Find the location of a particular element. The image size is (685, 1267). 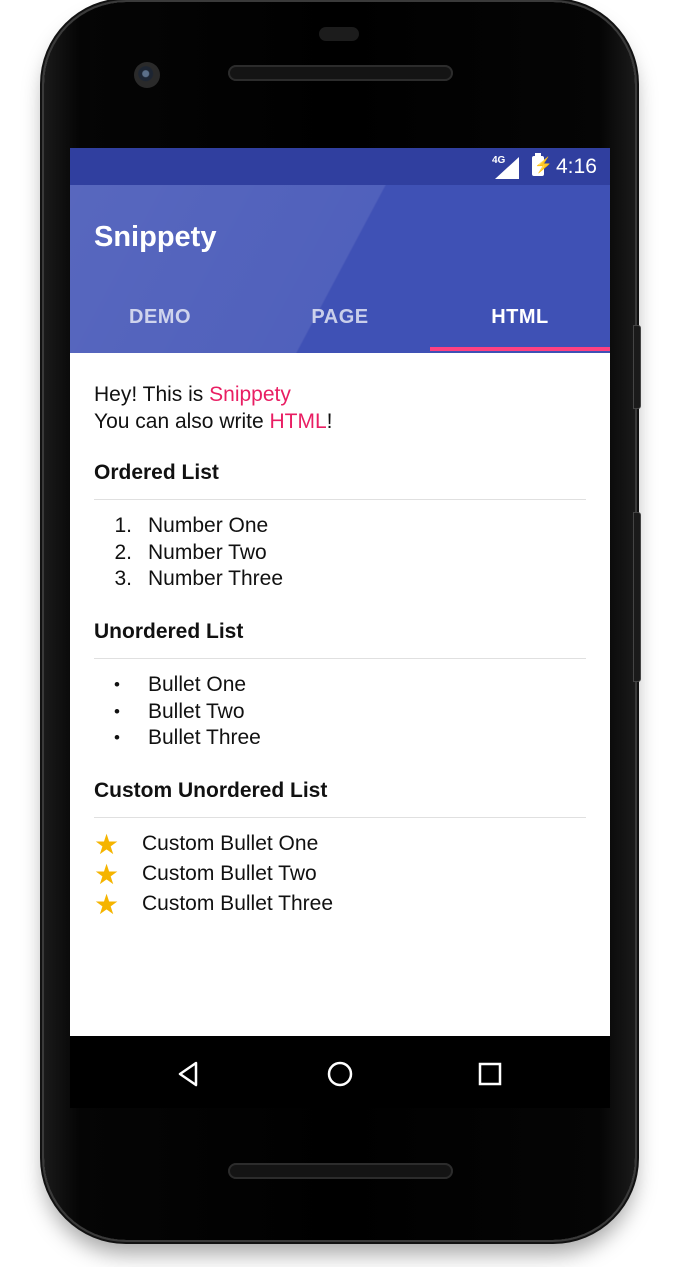

custom-list-heading: Custom Unordered List is located at coordinates (211, 790).